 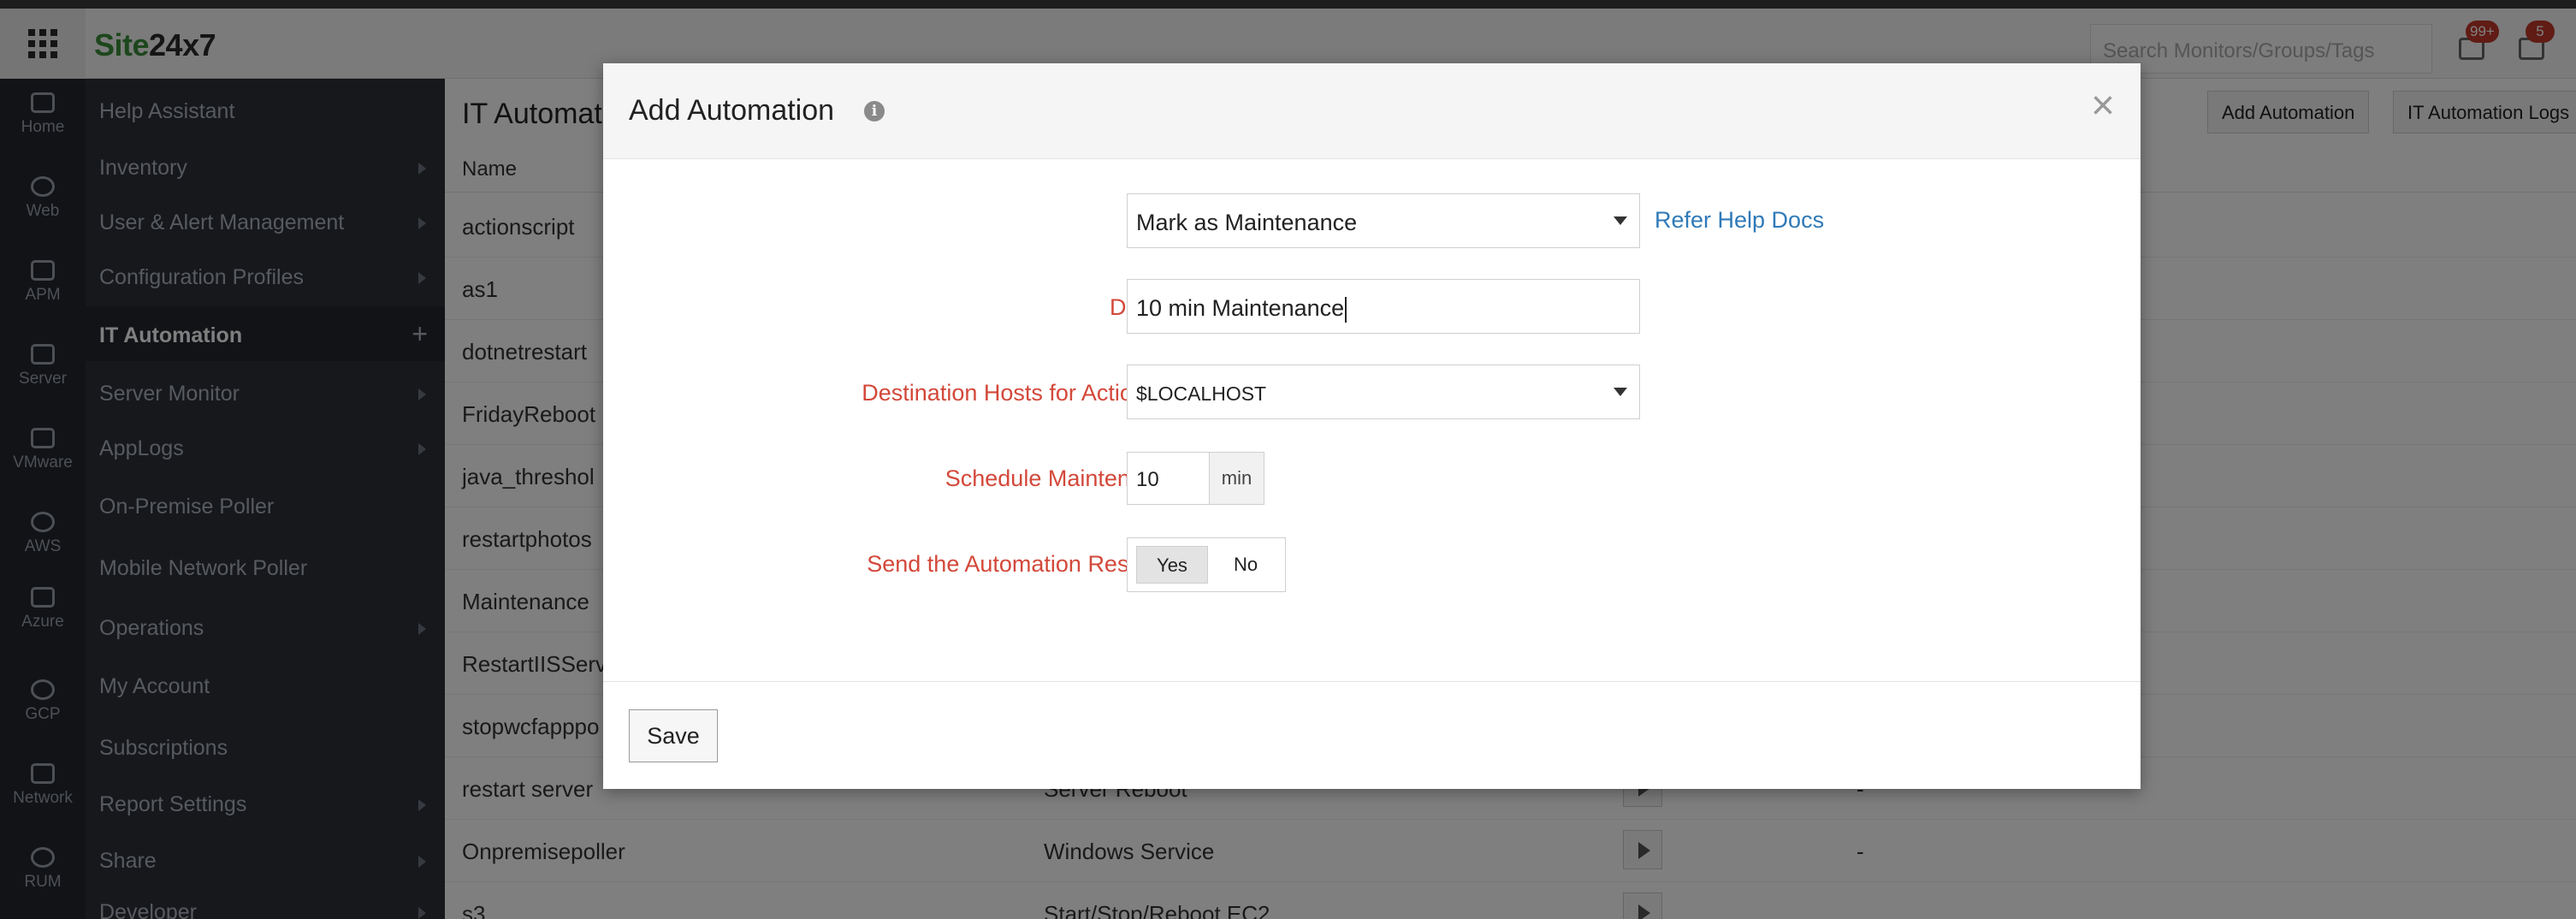 I want to click on save-button: Save, so click(x=674, y=735).